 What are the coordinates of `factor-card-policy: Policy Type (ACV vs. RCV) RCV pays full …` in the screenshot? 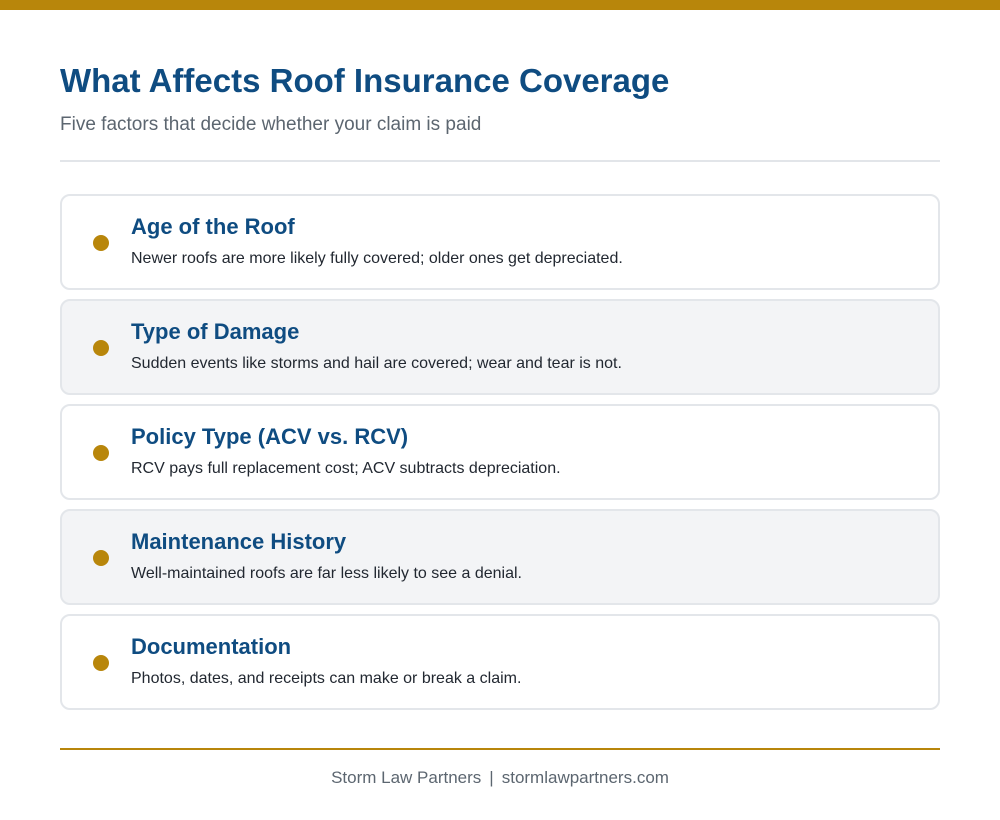 It's located at (500, 452).